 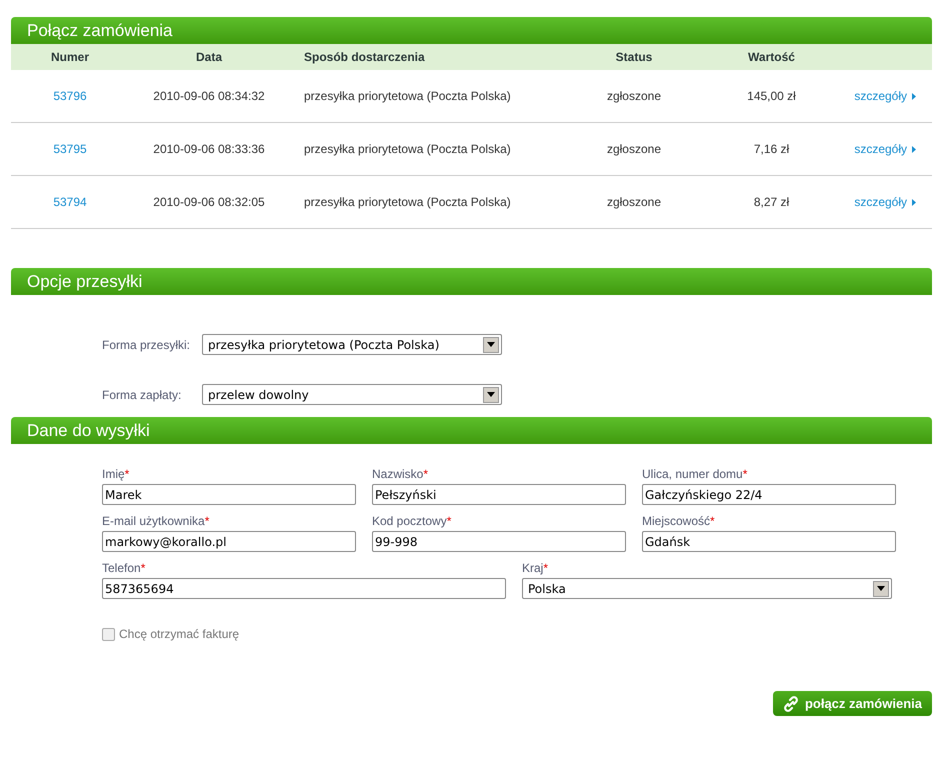 What do you see at coordinates (707, 588) in the screenshot?
I see `dropdown: Polska` at bounding box center [707, 588].